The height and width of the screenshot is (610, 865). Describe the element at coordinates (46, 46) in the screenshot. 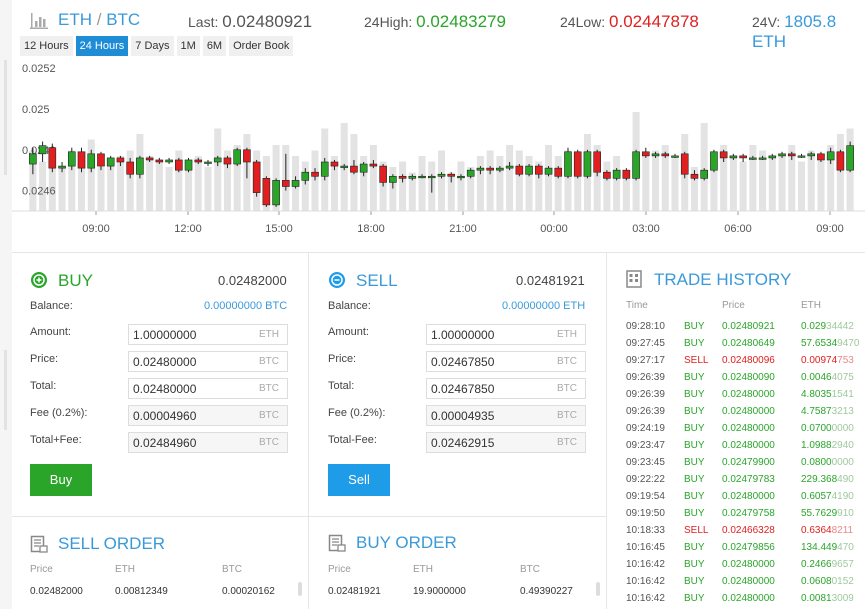

I see `tab-12-hours: 12 Hours` at that location.